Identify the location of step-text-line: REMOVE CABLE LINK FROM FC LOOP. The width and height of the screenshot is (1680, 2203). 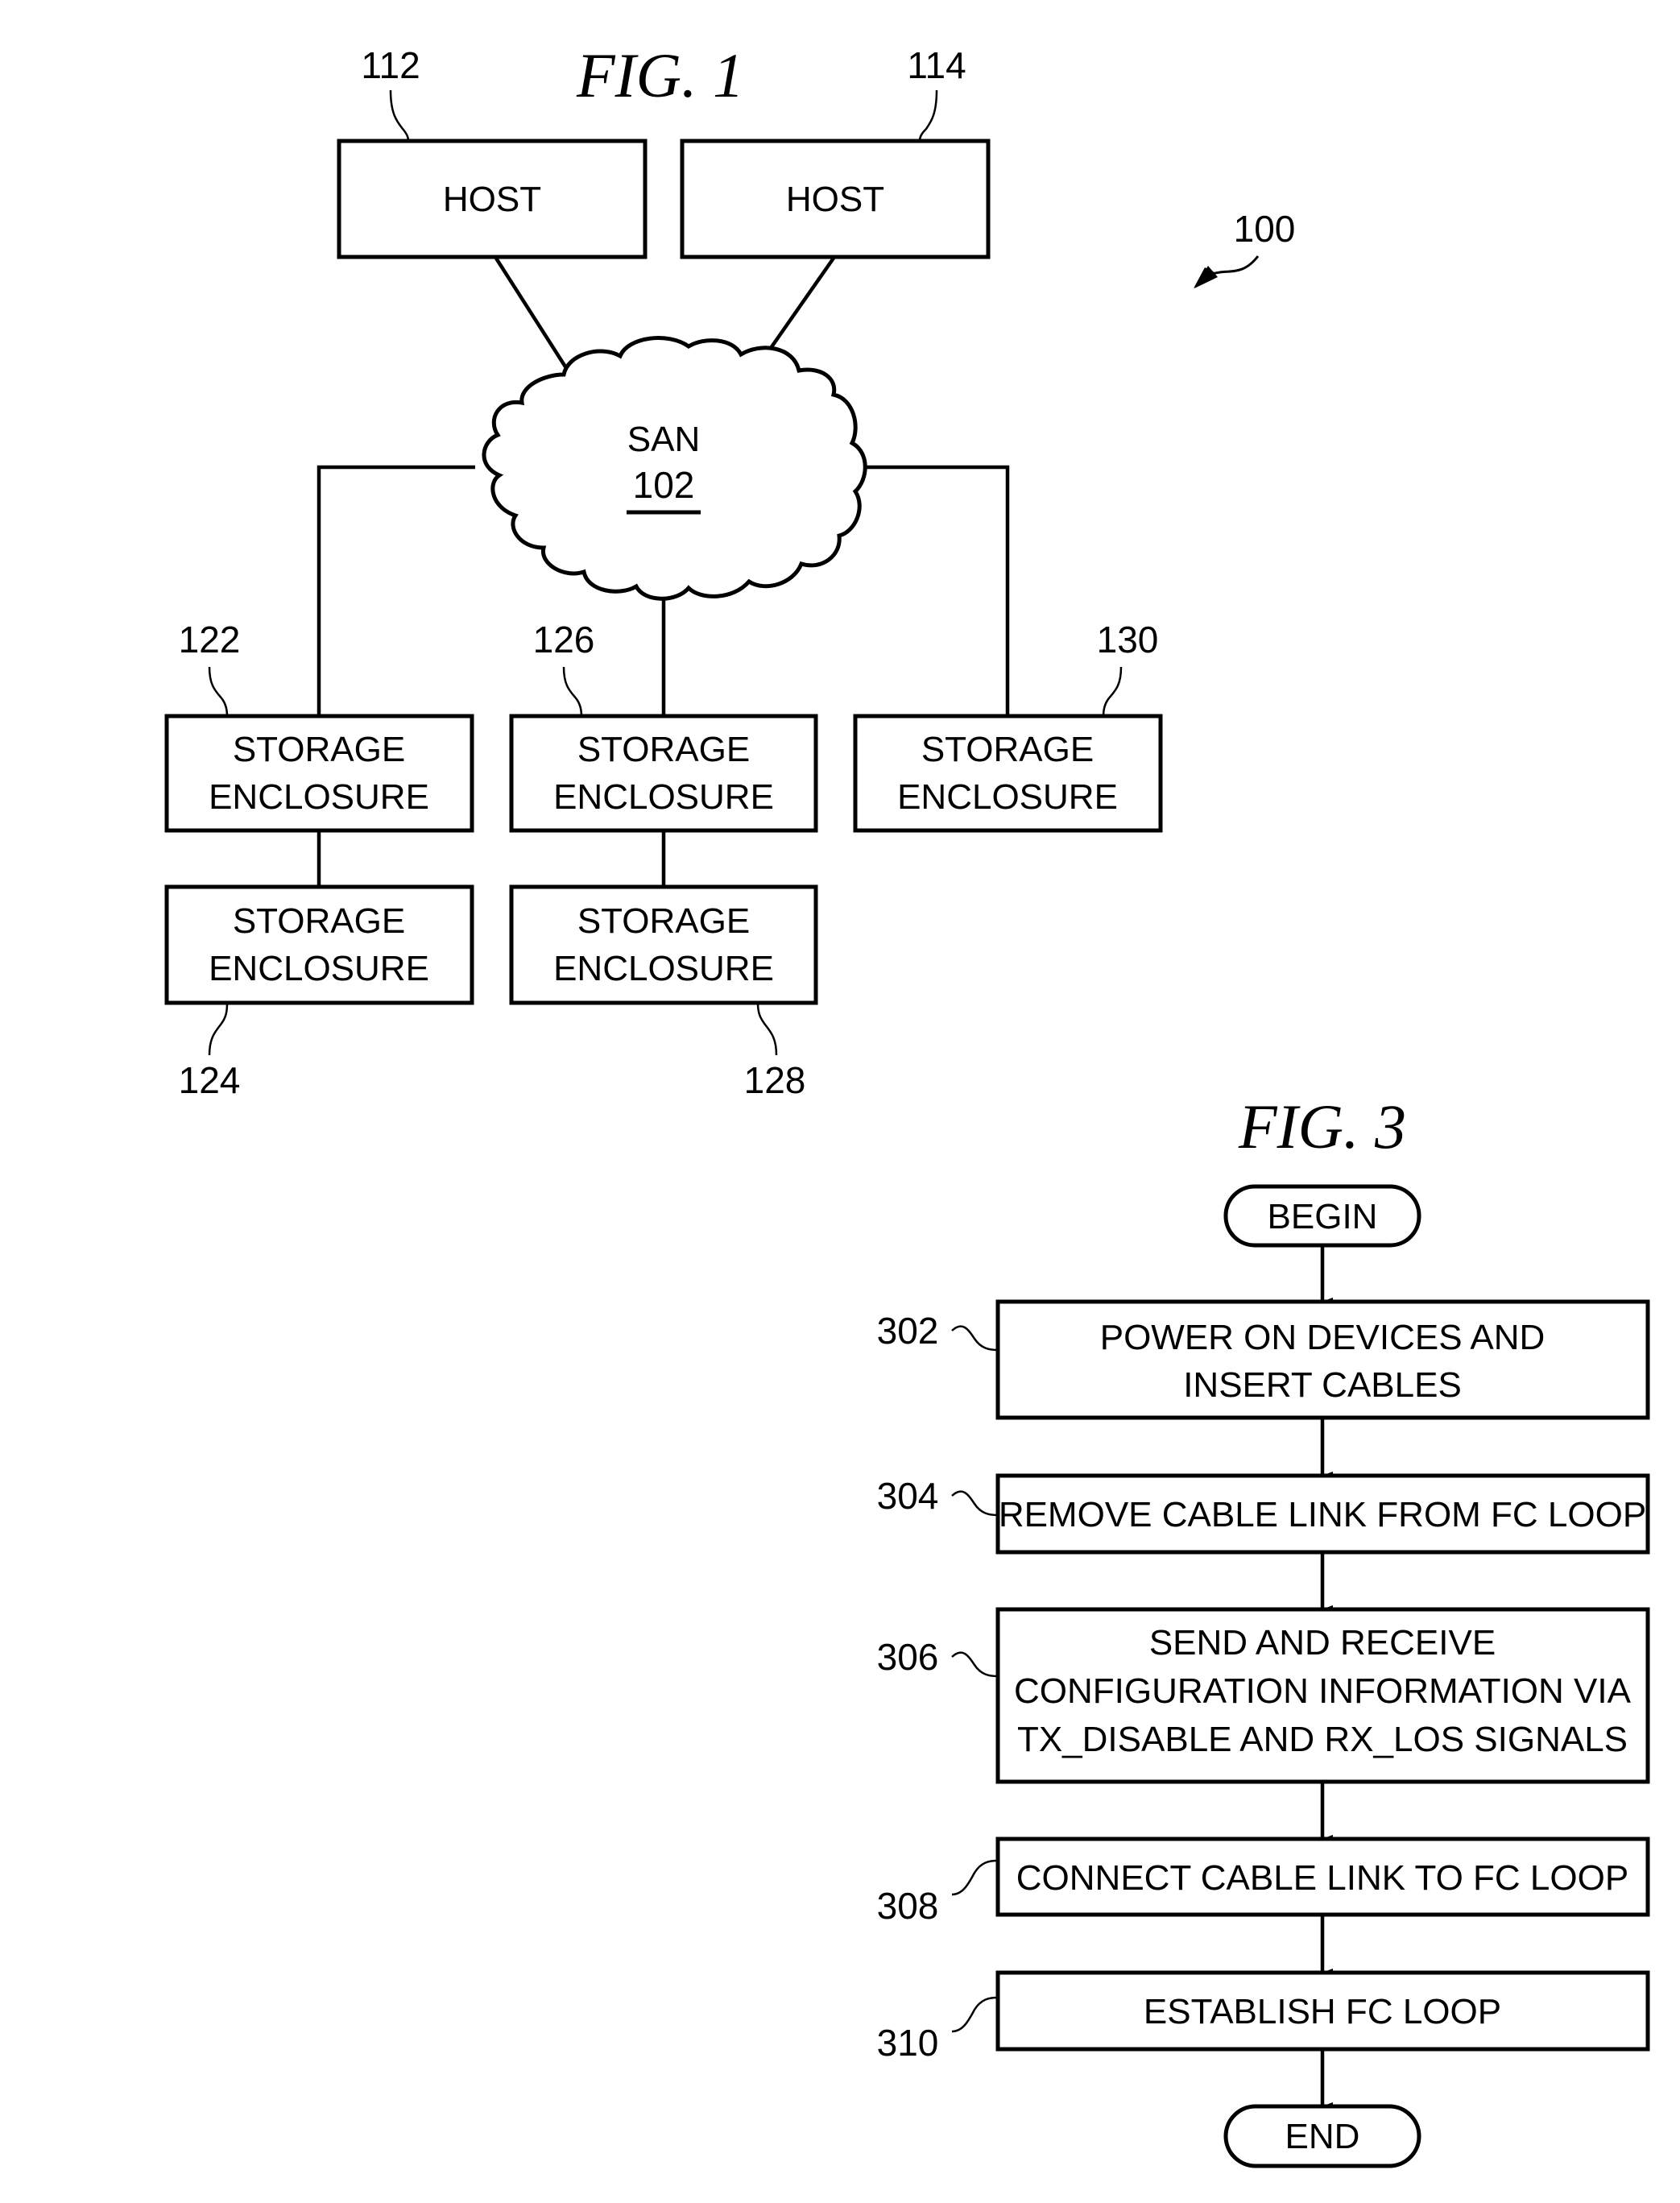
(1322, 1514).